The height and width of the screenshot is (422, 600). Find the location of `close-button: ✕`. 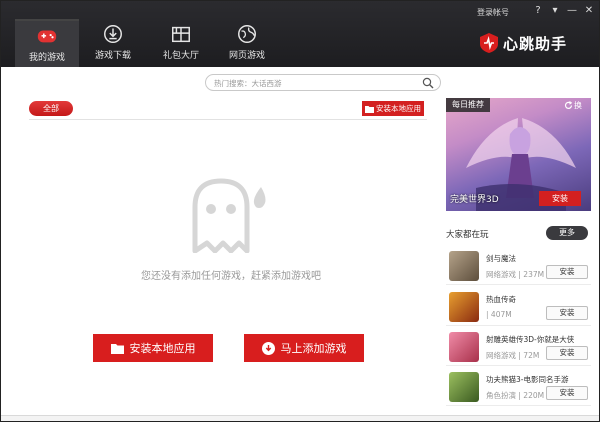

close-button: ✕ is located at coordinates (589, 11).